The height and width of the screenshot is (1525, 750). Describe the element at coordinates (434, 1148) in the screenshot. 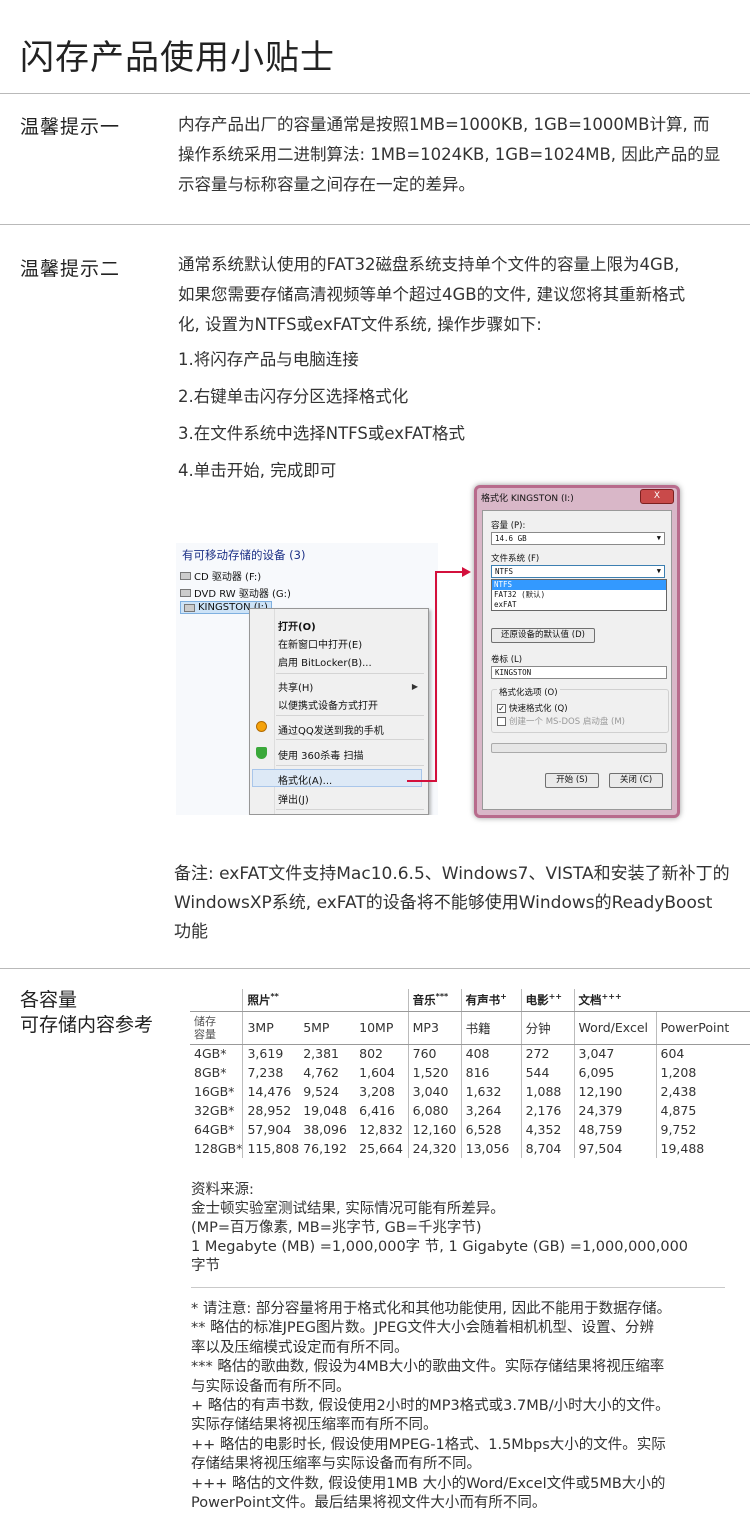

I see `table-cell: 24,320` at that location.